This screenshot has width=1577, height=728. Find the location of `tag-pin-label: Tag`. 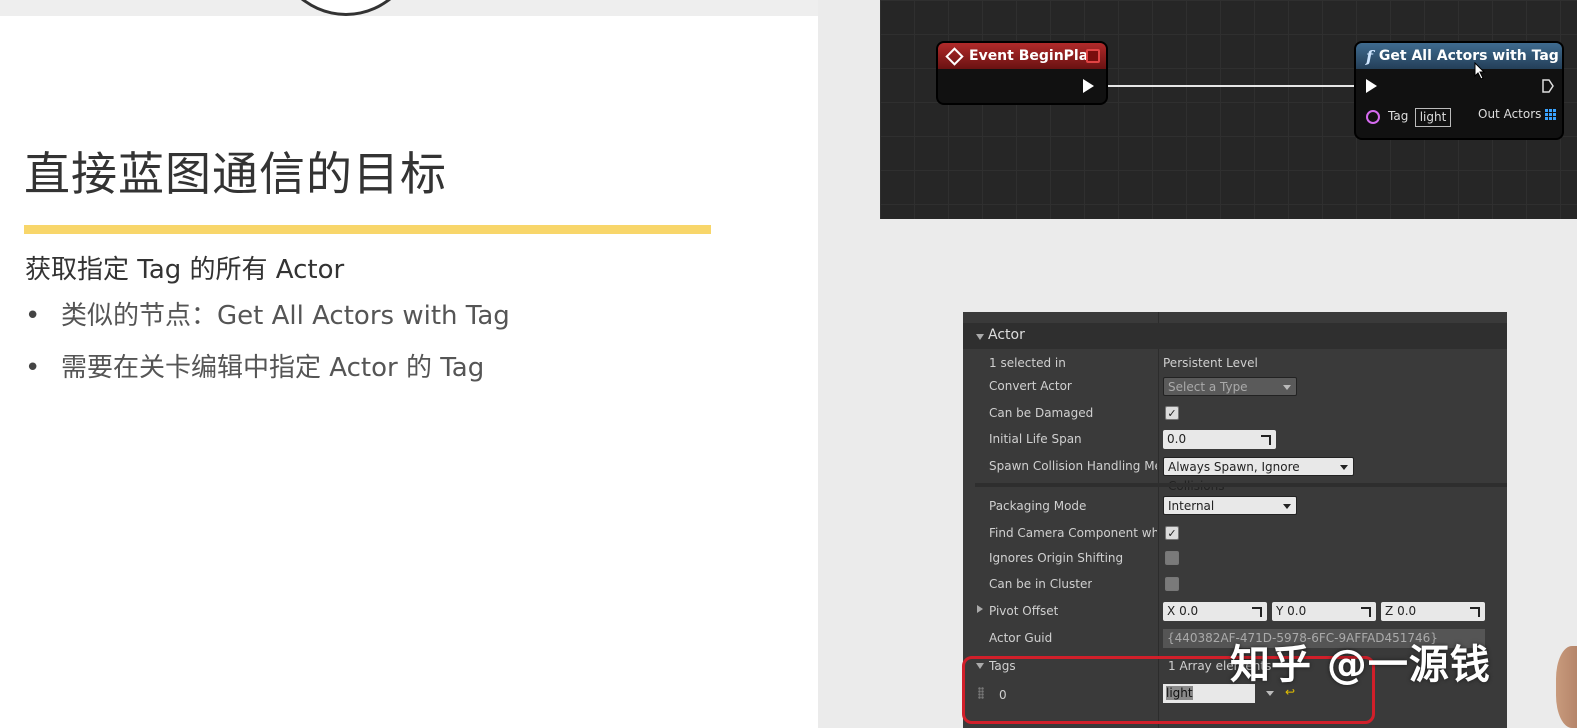

tag-pin-label: Tag is located at coordinates (1398, 116).